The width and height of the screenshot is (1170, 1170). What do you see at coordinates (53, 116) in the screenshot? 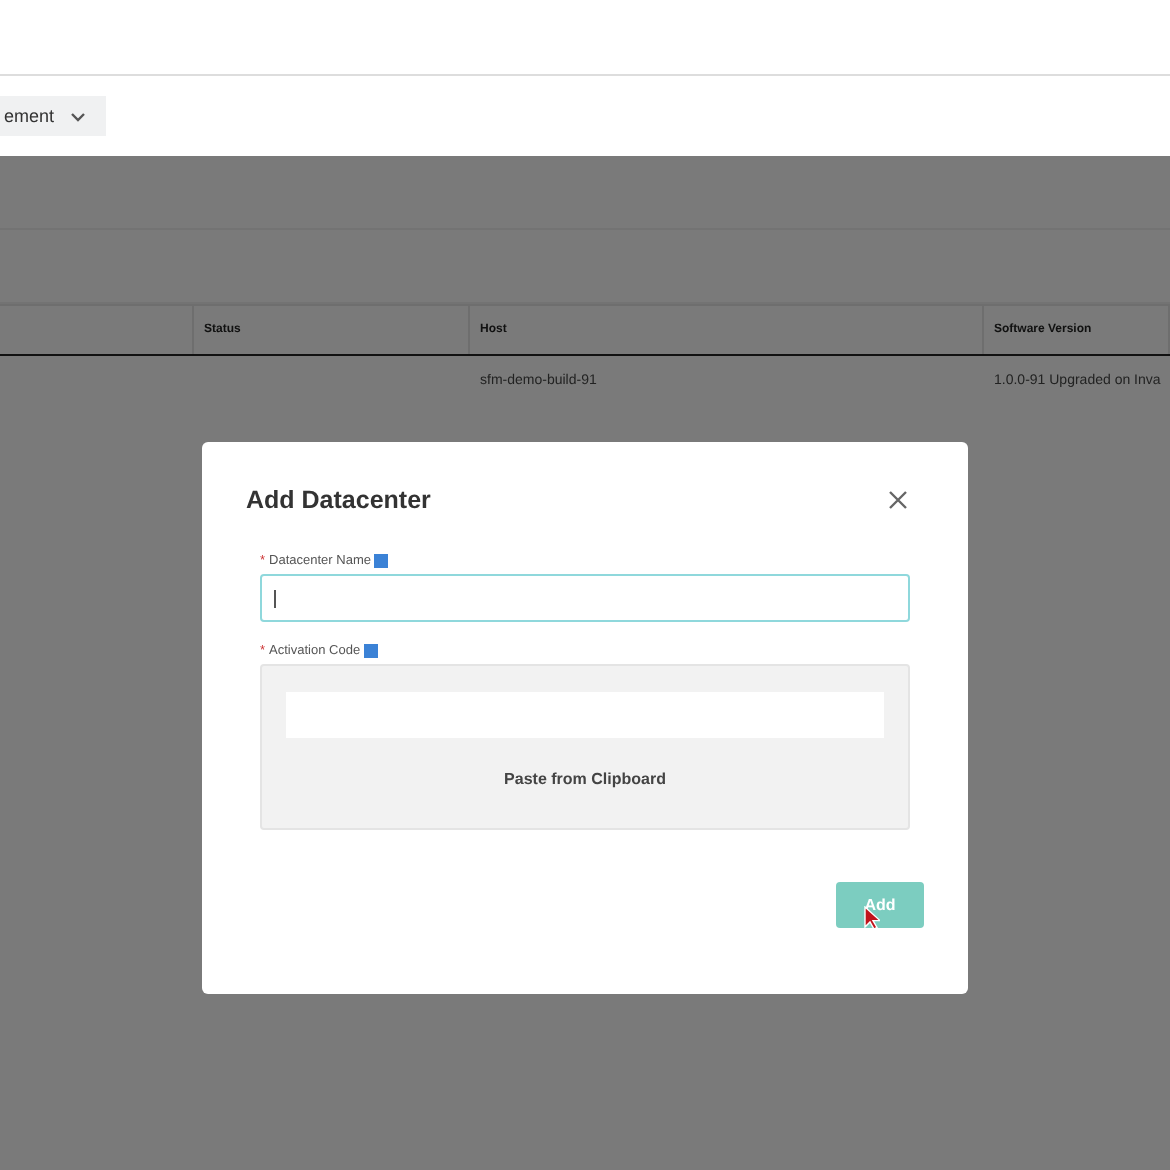
I see `view-dropdown: ement` at bounding box center [53, 116].